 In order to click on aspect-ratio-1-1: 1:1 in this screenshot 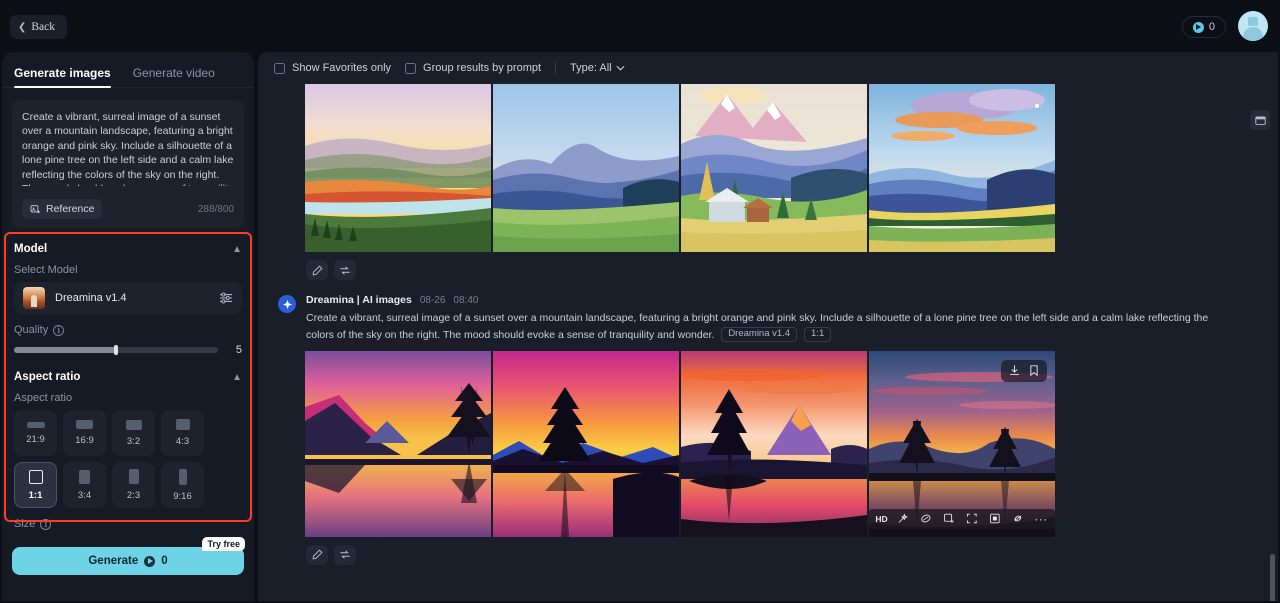, I will do `click(35, 485)`.